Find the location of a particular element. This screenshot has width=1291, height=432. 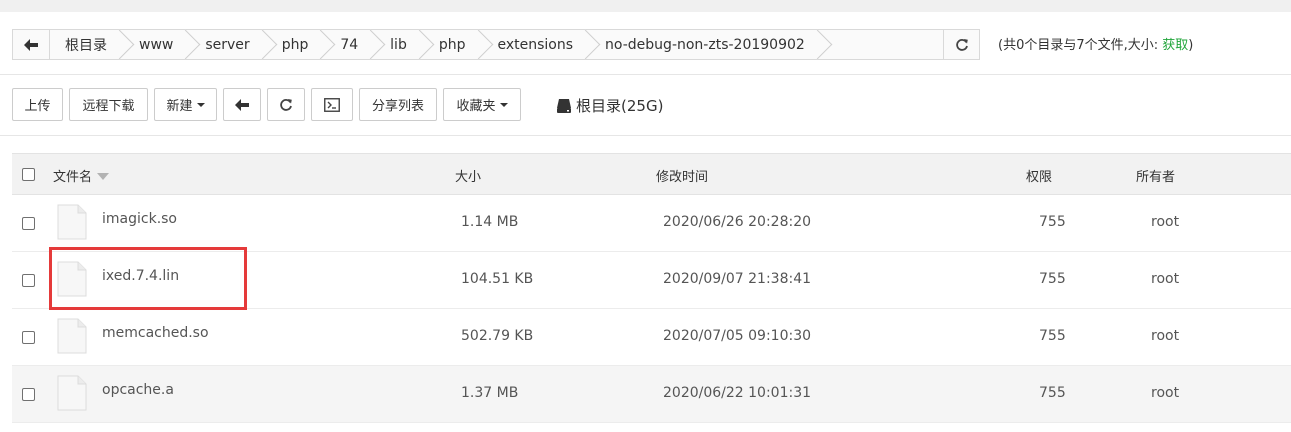

file-name: opcache.a is located at coordinates (138, 390).